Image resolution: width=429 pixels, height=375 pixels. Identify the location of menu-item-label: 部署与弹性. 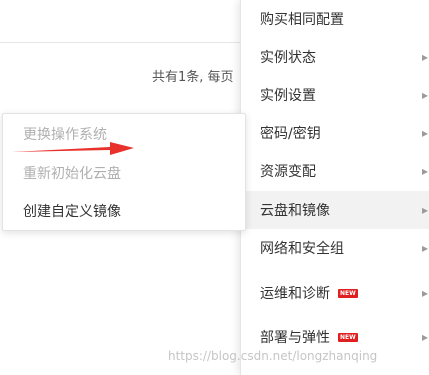
(295, 338).